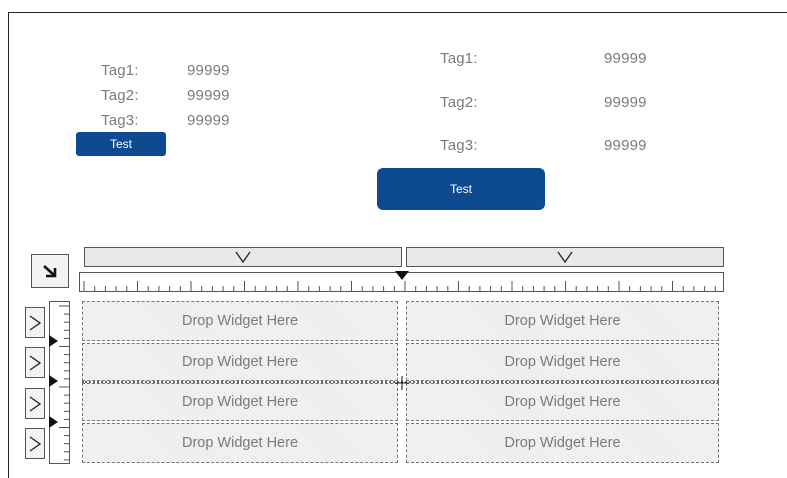 This screenshot has width=787, height=478. I want to click on frame-left-border, so click(8, 245).